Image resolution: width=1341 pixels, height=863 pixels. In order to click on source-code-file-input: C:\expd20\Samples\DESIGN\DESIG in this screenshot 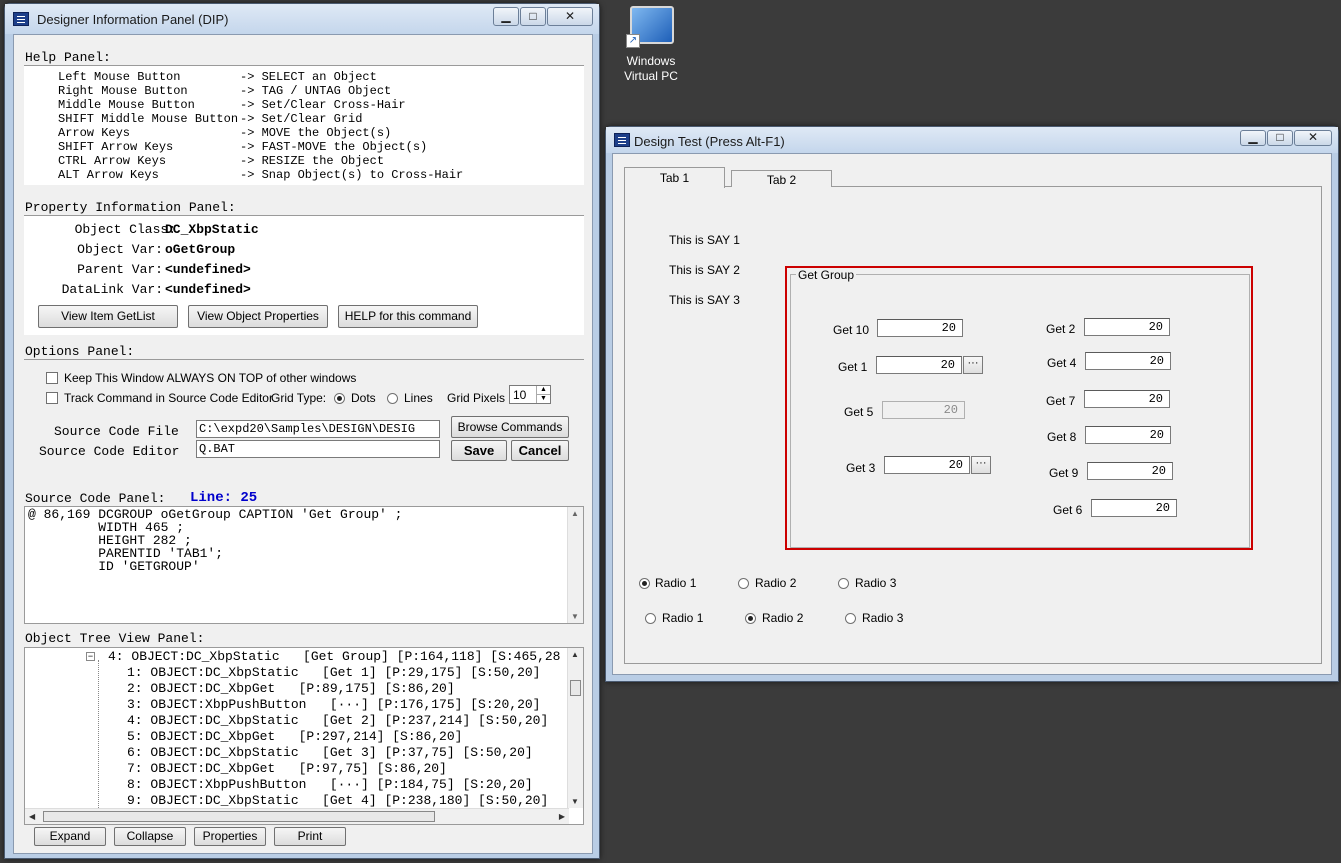, I will do `click(318, 429)`.